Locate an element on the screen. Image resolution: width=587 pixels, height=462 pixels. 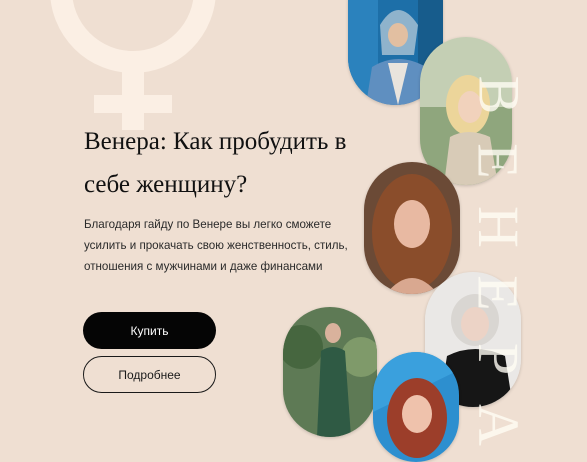
page-title: Венера: Как пробудить в себе женщину? is located at coordinates (215, 163).